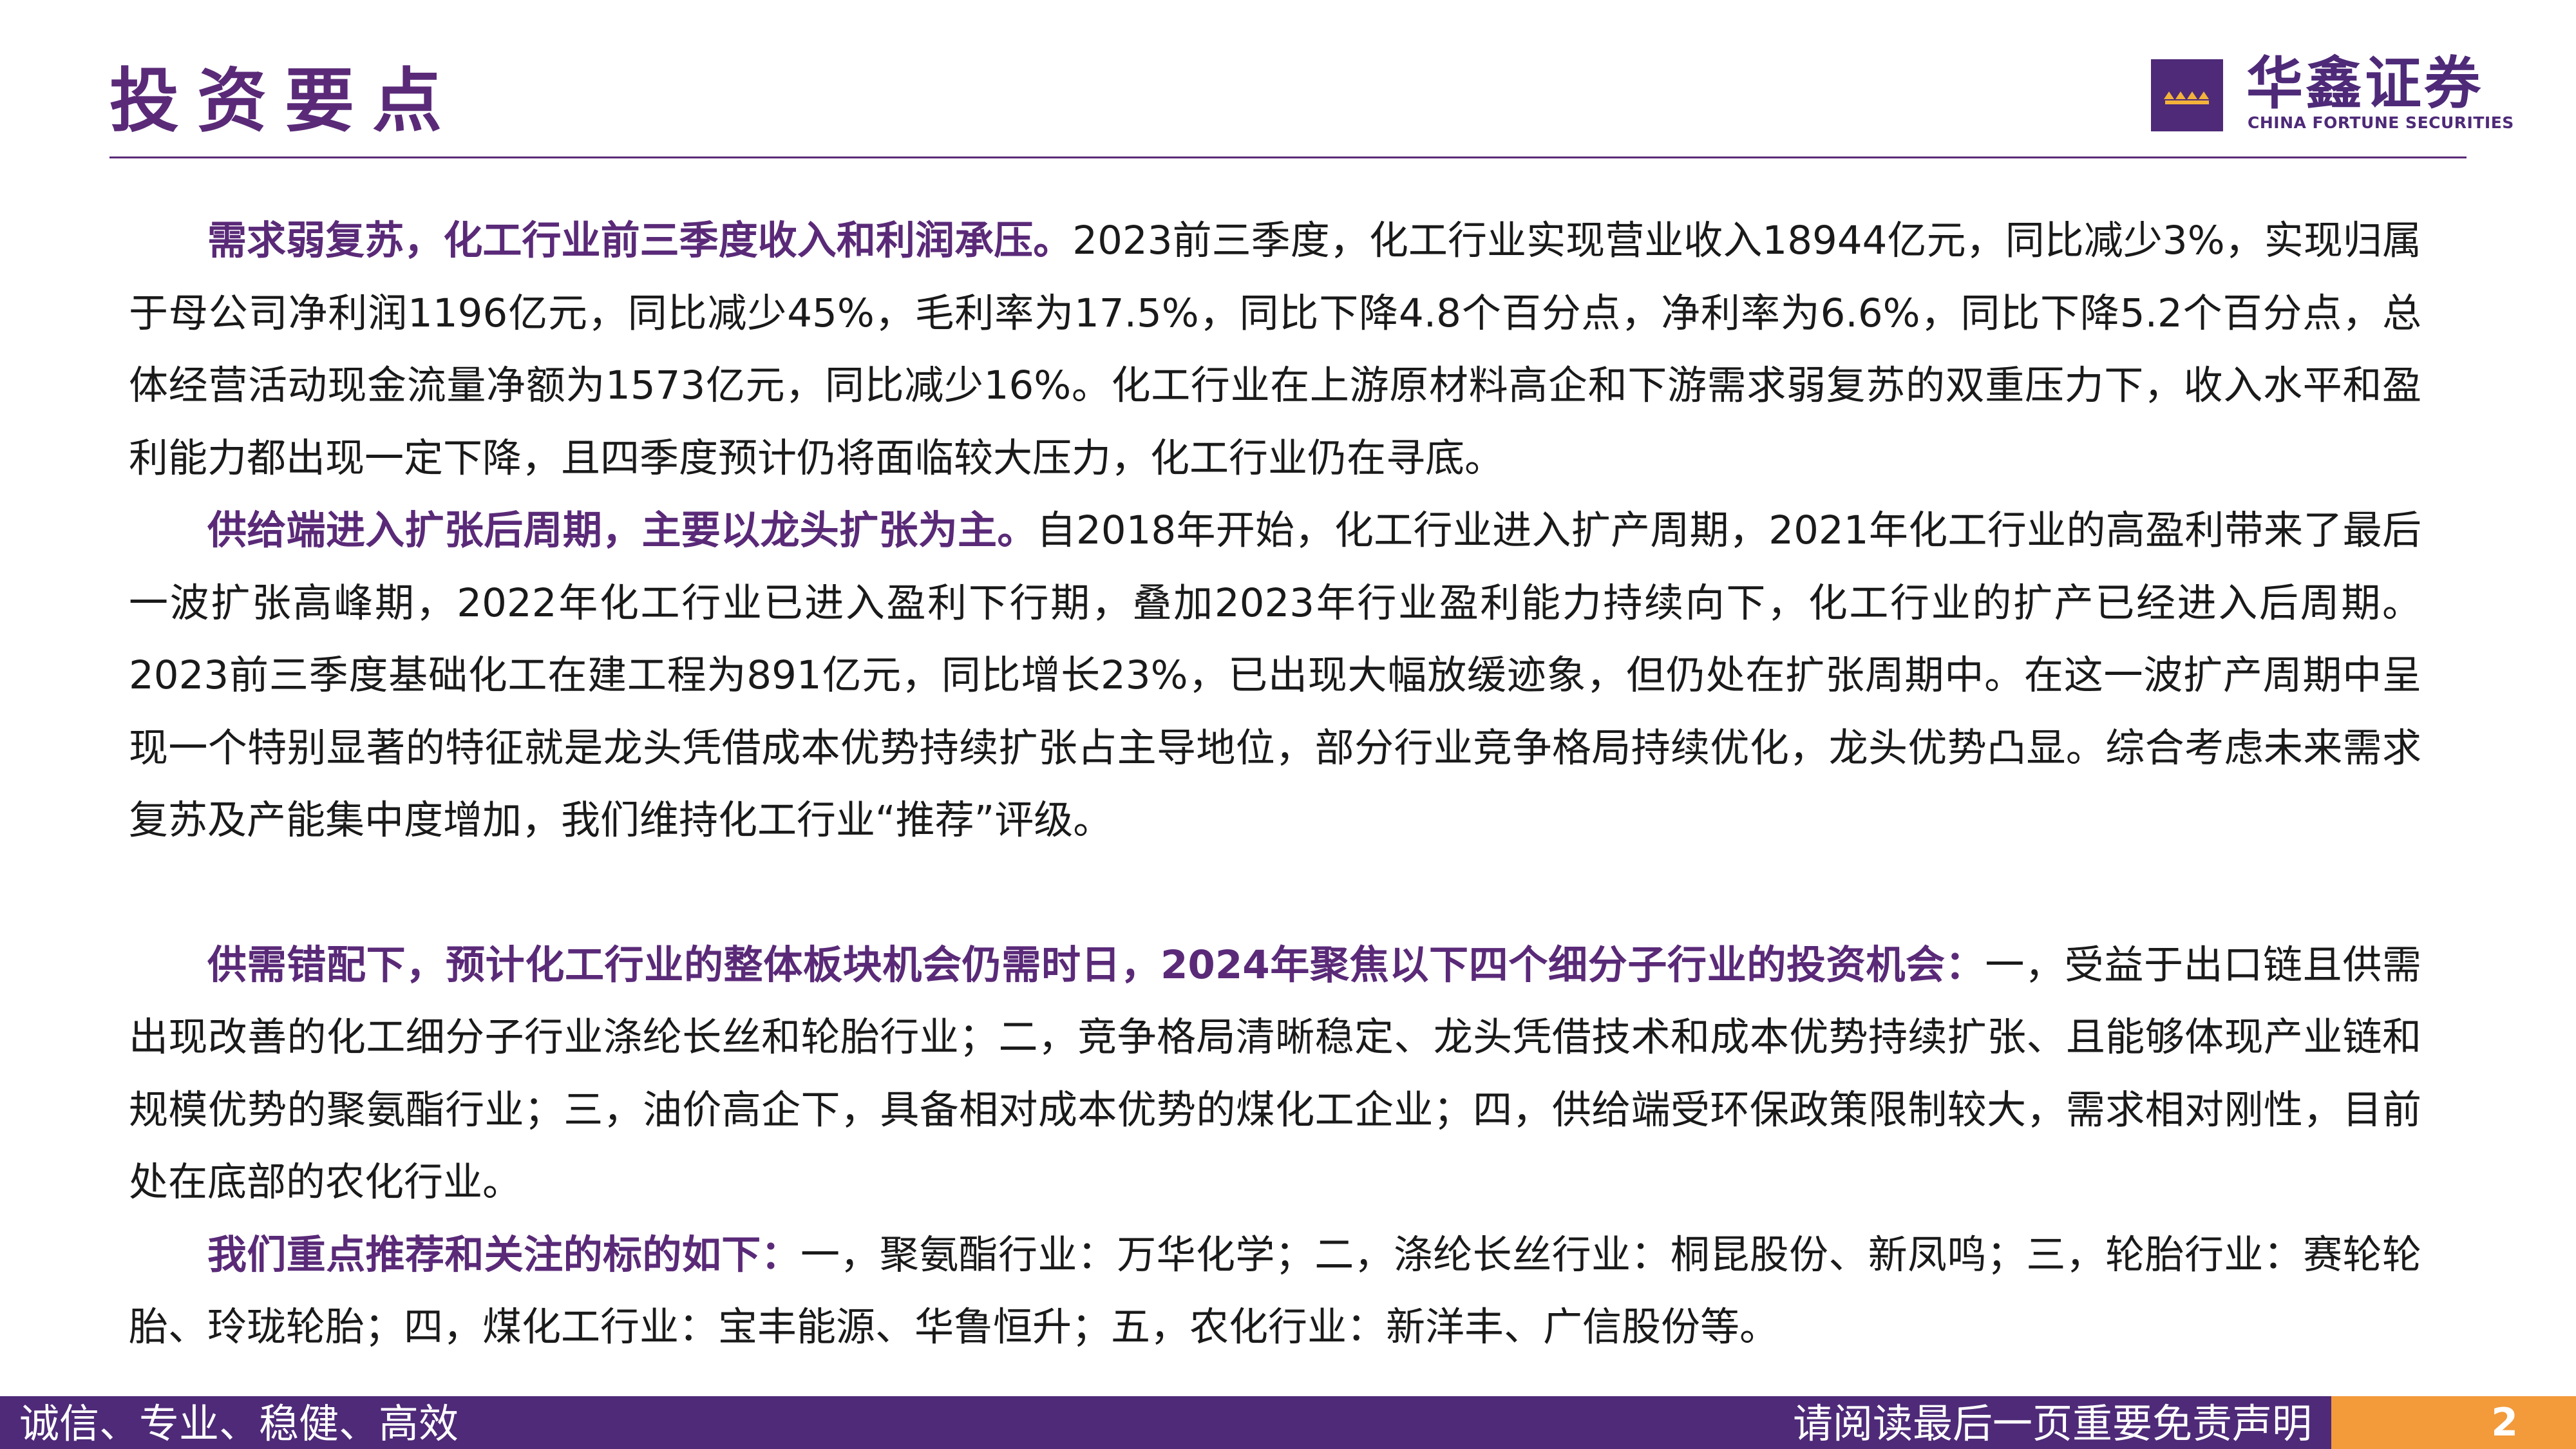 The width and height of the screenshot is (2576, 1449). What do you see at coordinates (1165, 1422) in the screenshot?
I see `footer-main-band: 诚信、专业、稳健、高效 请阅读最后一页重要免责声明` at bounding box center [1165, 1422].